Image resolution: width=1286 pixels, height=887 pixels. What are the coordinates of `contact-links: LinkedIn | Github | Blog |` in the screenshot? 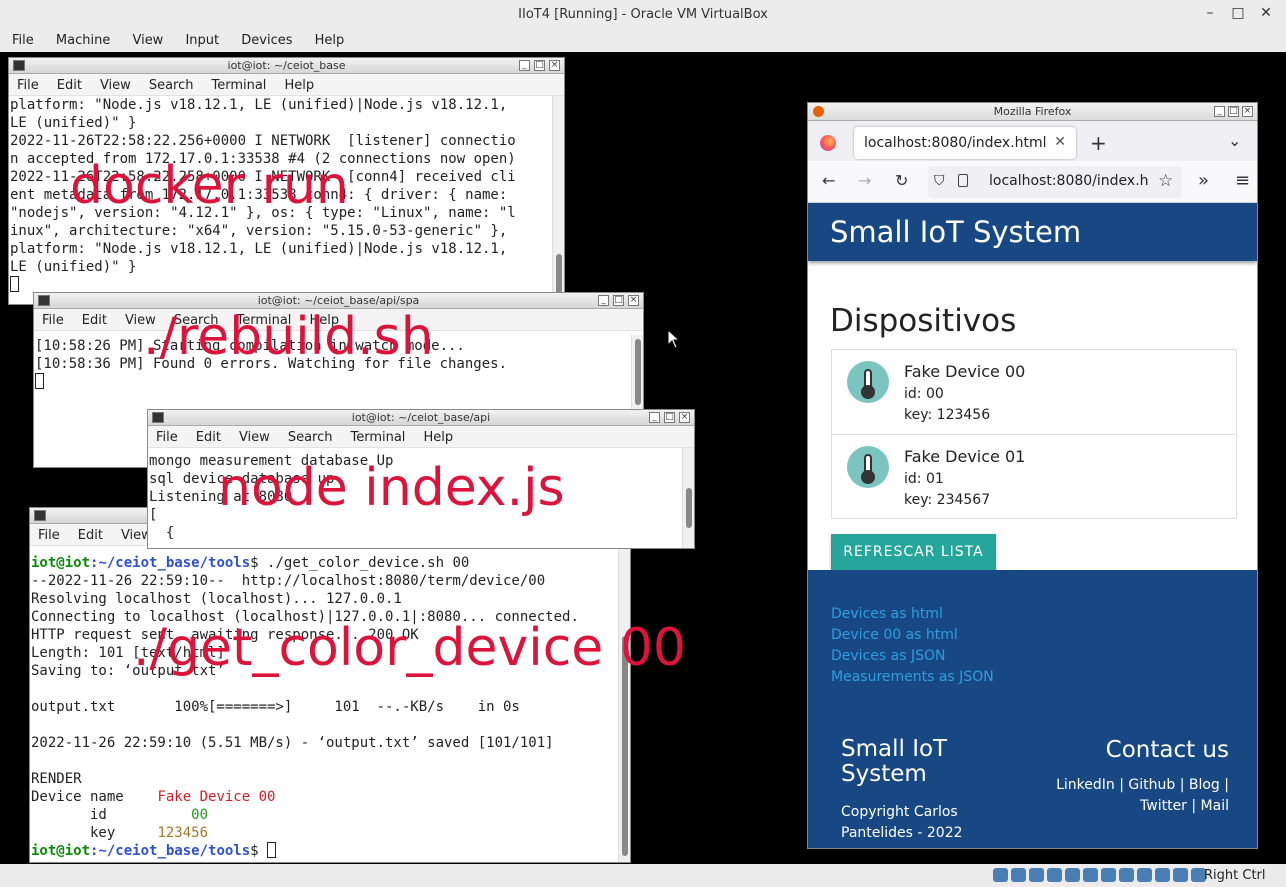 It's located at (1142, 785).